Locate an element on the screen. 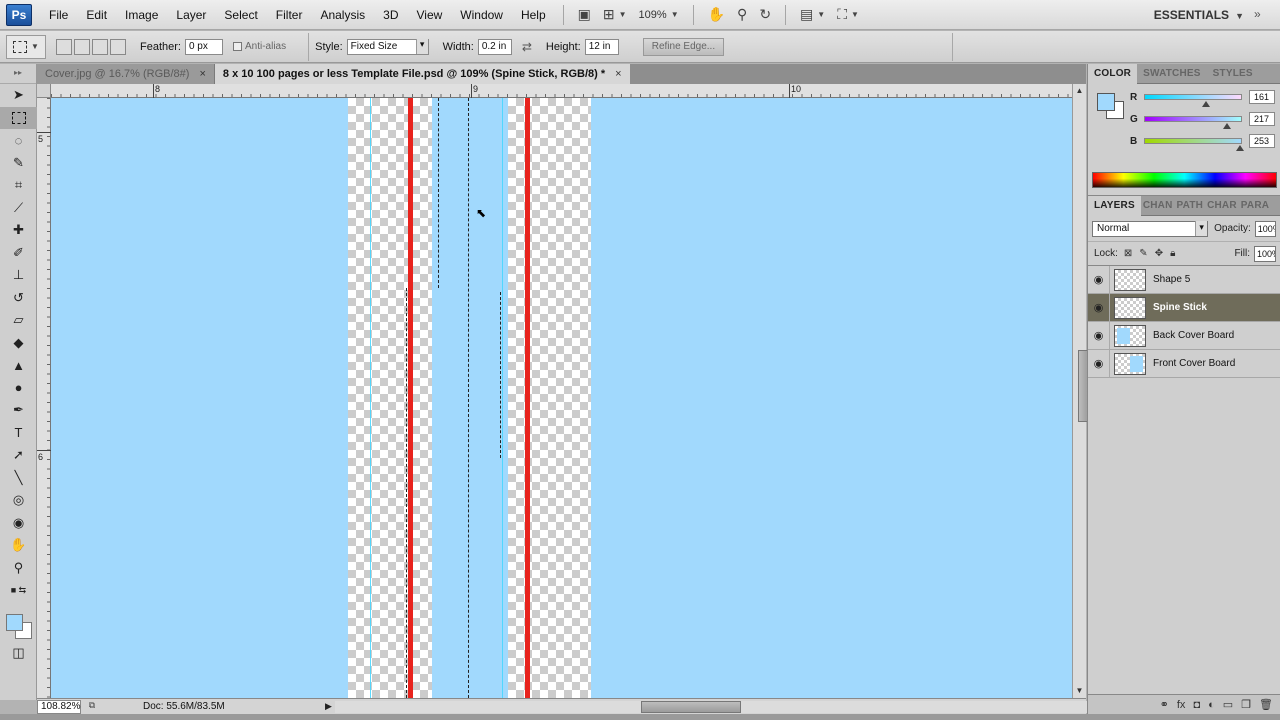  menu-file: File is located at coordinates (58, 15).